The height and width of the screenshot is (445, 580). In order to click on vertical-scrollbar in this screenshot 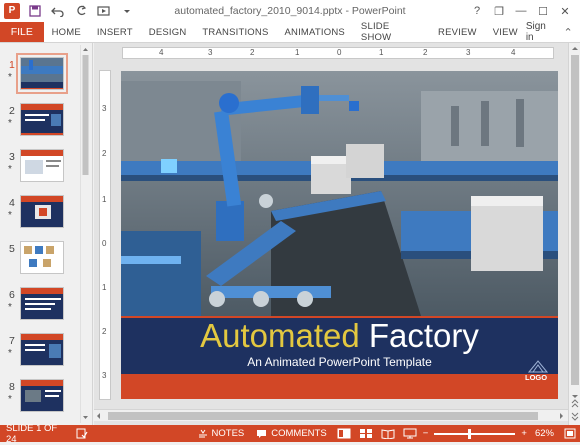, I will do `click(574, 234)`.